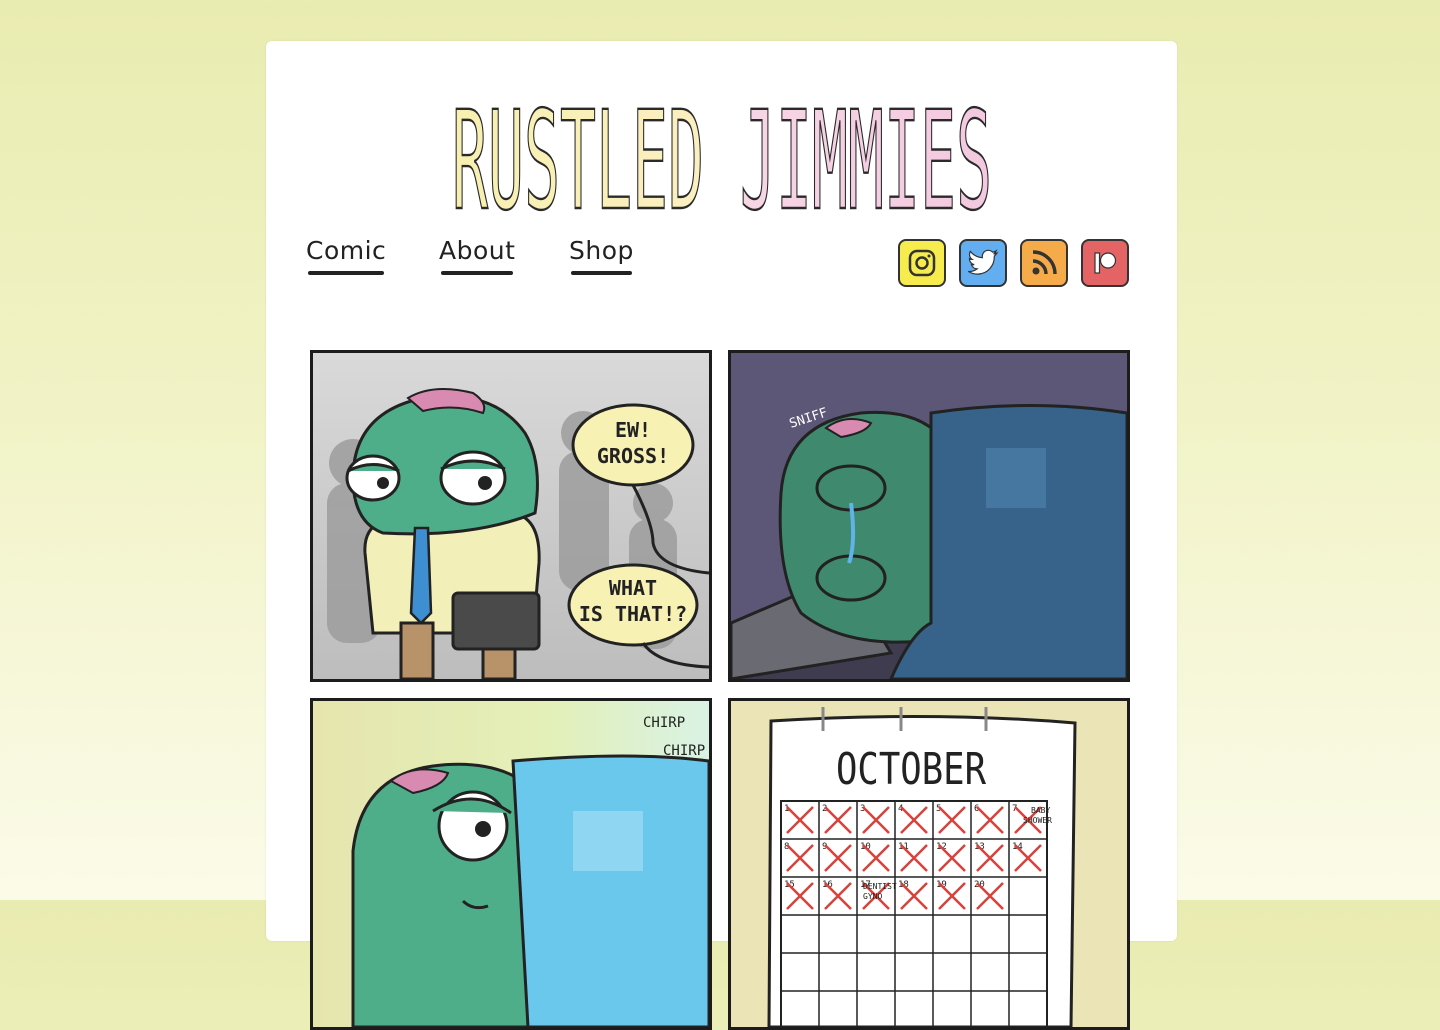 This screenshot has height=1030, width=1440. I want to click on rss-link, so click(1044, 263).